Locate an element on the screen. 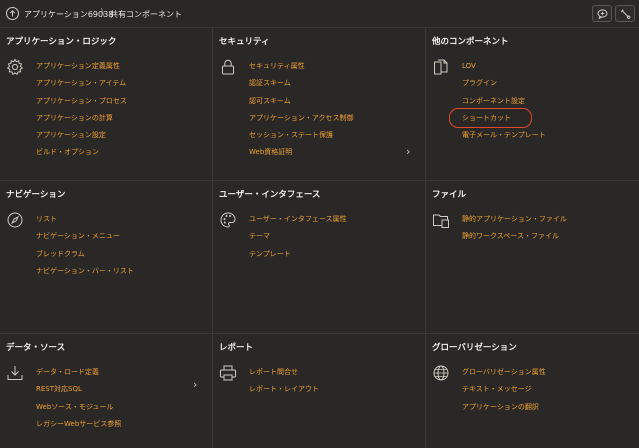  link-report-layouts: レポート・レイアウト is located at coordinates (284, 392).